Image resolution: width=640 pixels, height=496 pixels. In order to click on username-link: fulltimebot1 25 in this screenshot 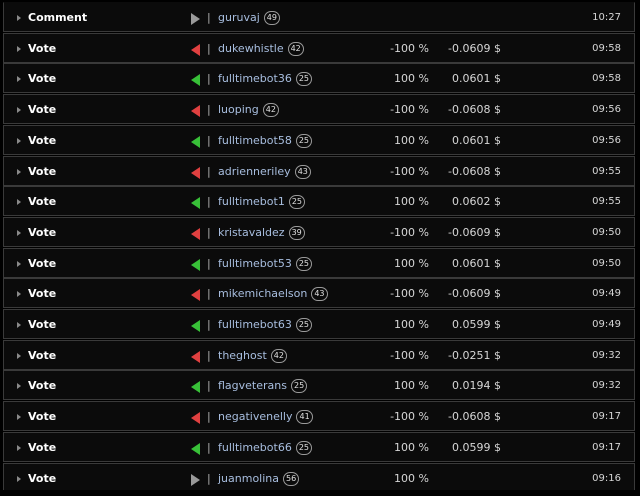, I will do `click(262, 202)`.